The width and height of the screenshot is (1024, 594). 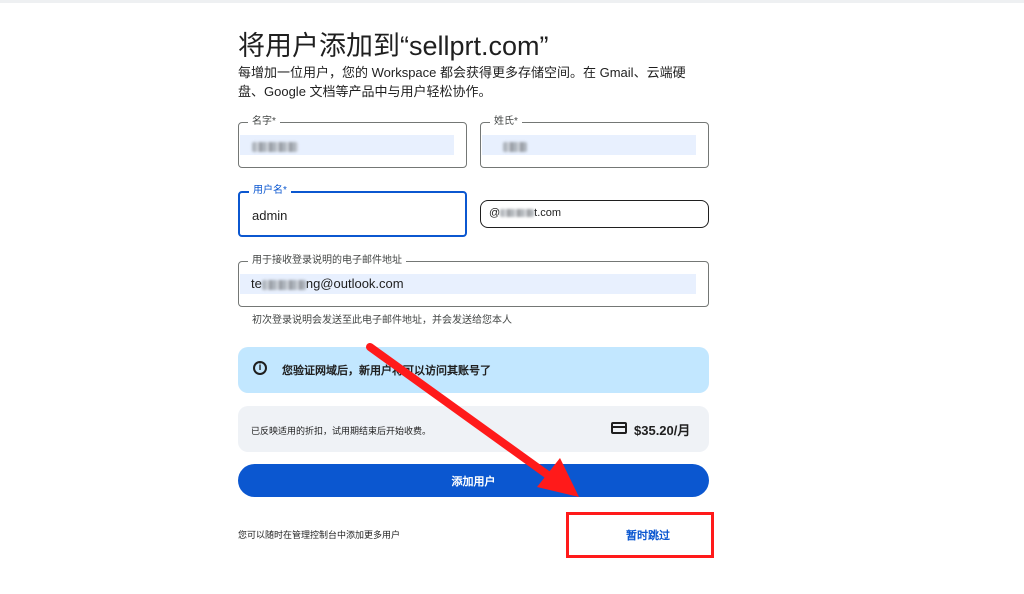 What do you see at coordinates (270, 215) in the screenshot?
I see `username-value: admin` at bounding box center [270, 215].